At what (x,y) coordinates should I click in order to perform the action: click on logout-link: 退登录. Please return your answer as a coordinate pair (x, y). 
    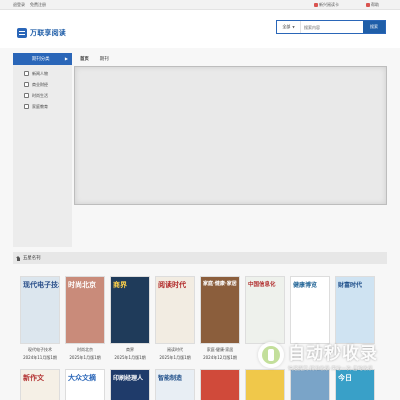
    Looking at the image, I should click on (19, 5).